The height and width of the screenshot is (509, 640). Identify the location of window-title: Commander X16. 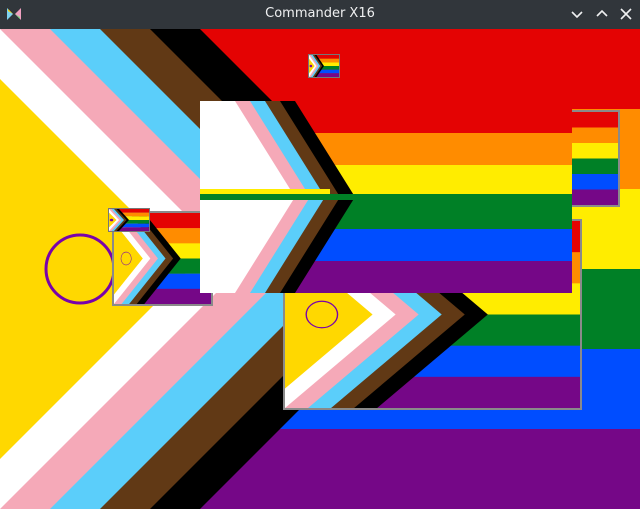
(320, 13).